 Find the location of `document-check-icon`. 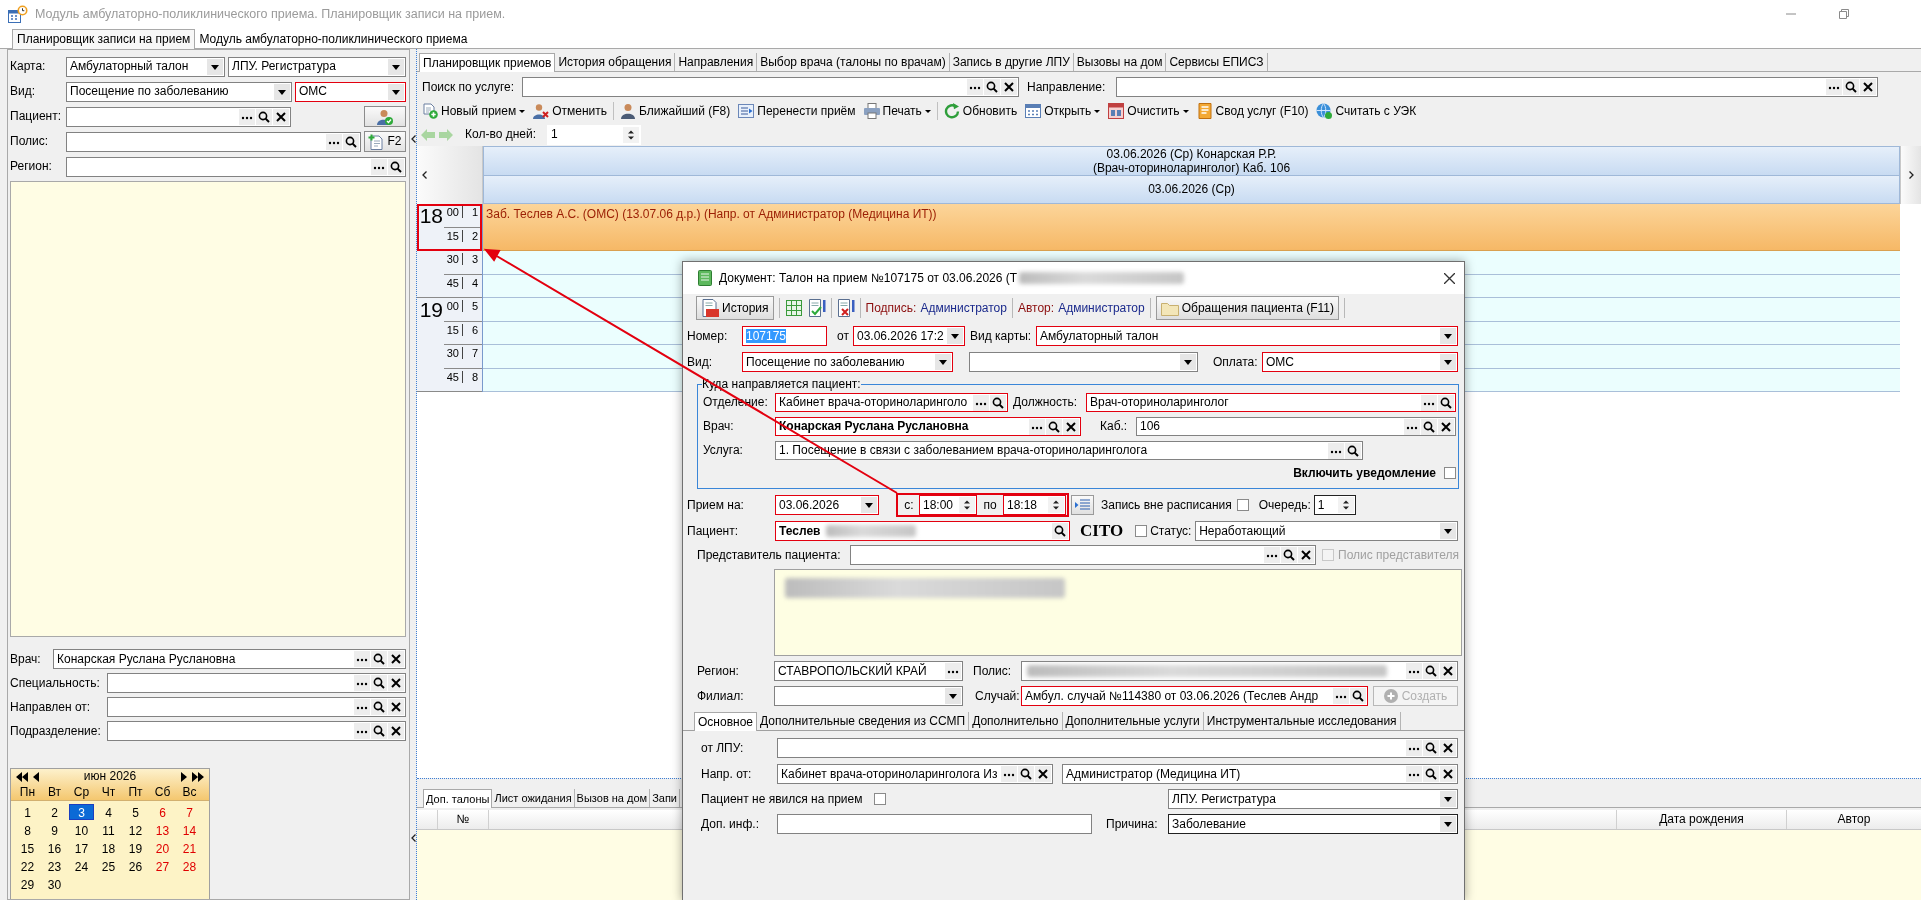

document-check-icon is located at coordinates (816, 308).